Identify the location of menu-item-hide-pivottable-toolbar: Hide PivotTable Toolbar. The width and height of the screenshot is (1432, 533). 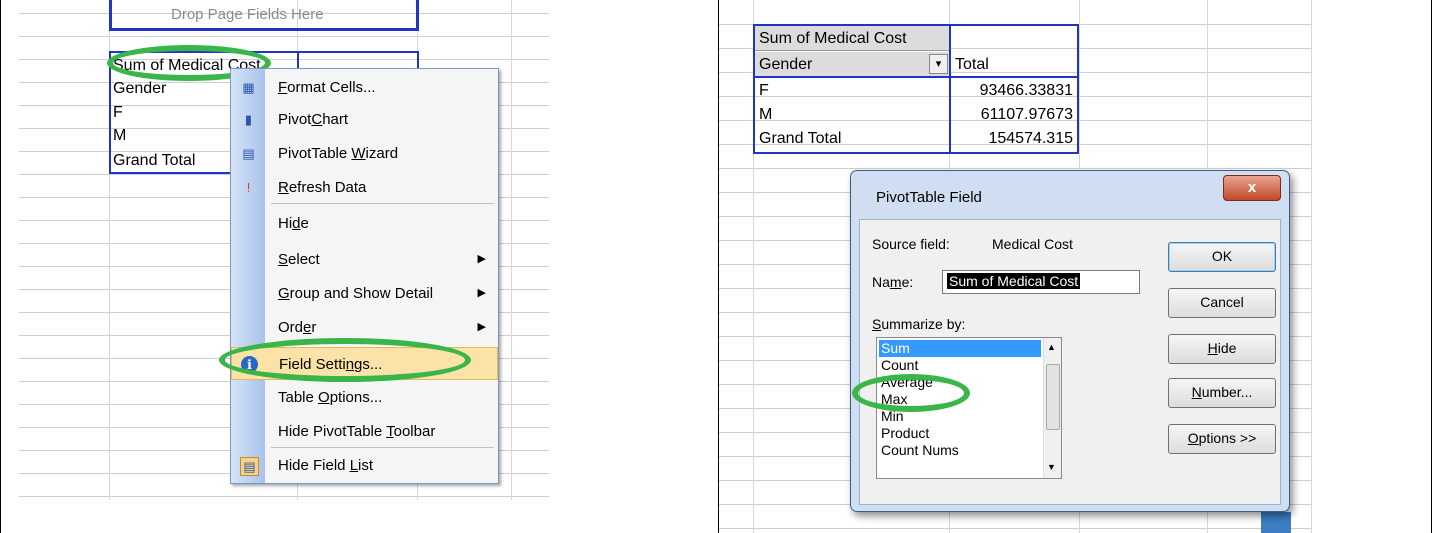
(364, 431).